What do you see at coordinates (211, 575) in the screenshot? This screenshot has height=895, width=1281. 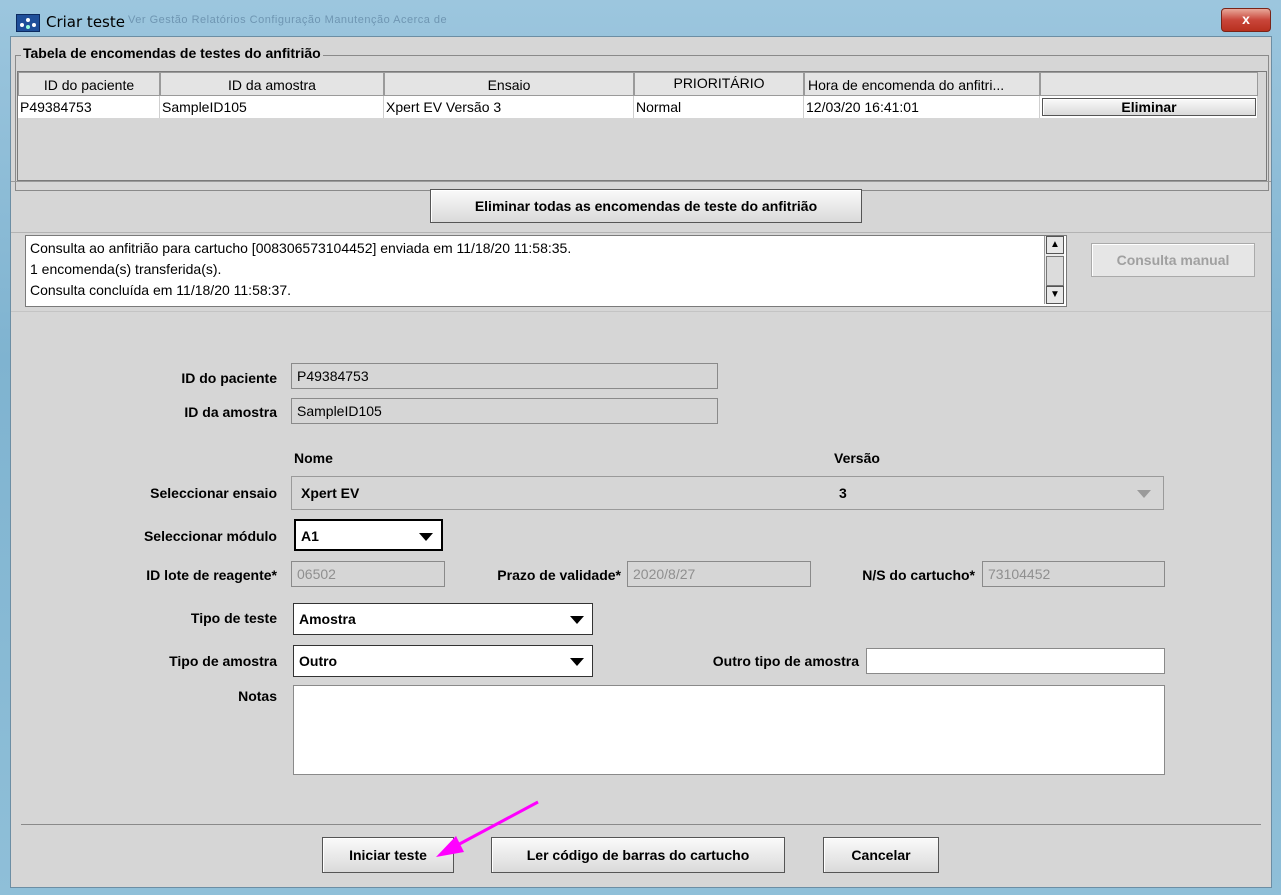 I see `reagent-lot-label: ID lote de reagente*` at bounding box center [211, 575].